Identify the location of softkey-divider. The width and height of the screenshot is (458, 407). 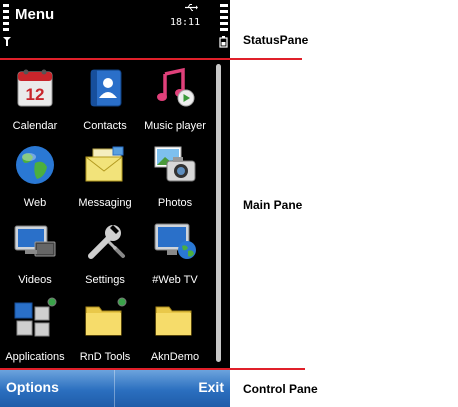
(114, 388).